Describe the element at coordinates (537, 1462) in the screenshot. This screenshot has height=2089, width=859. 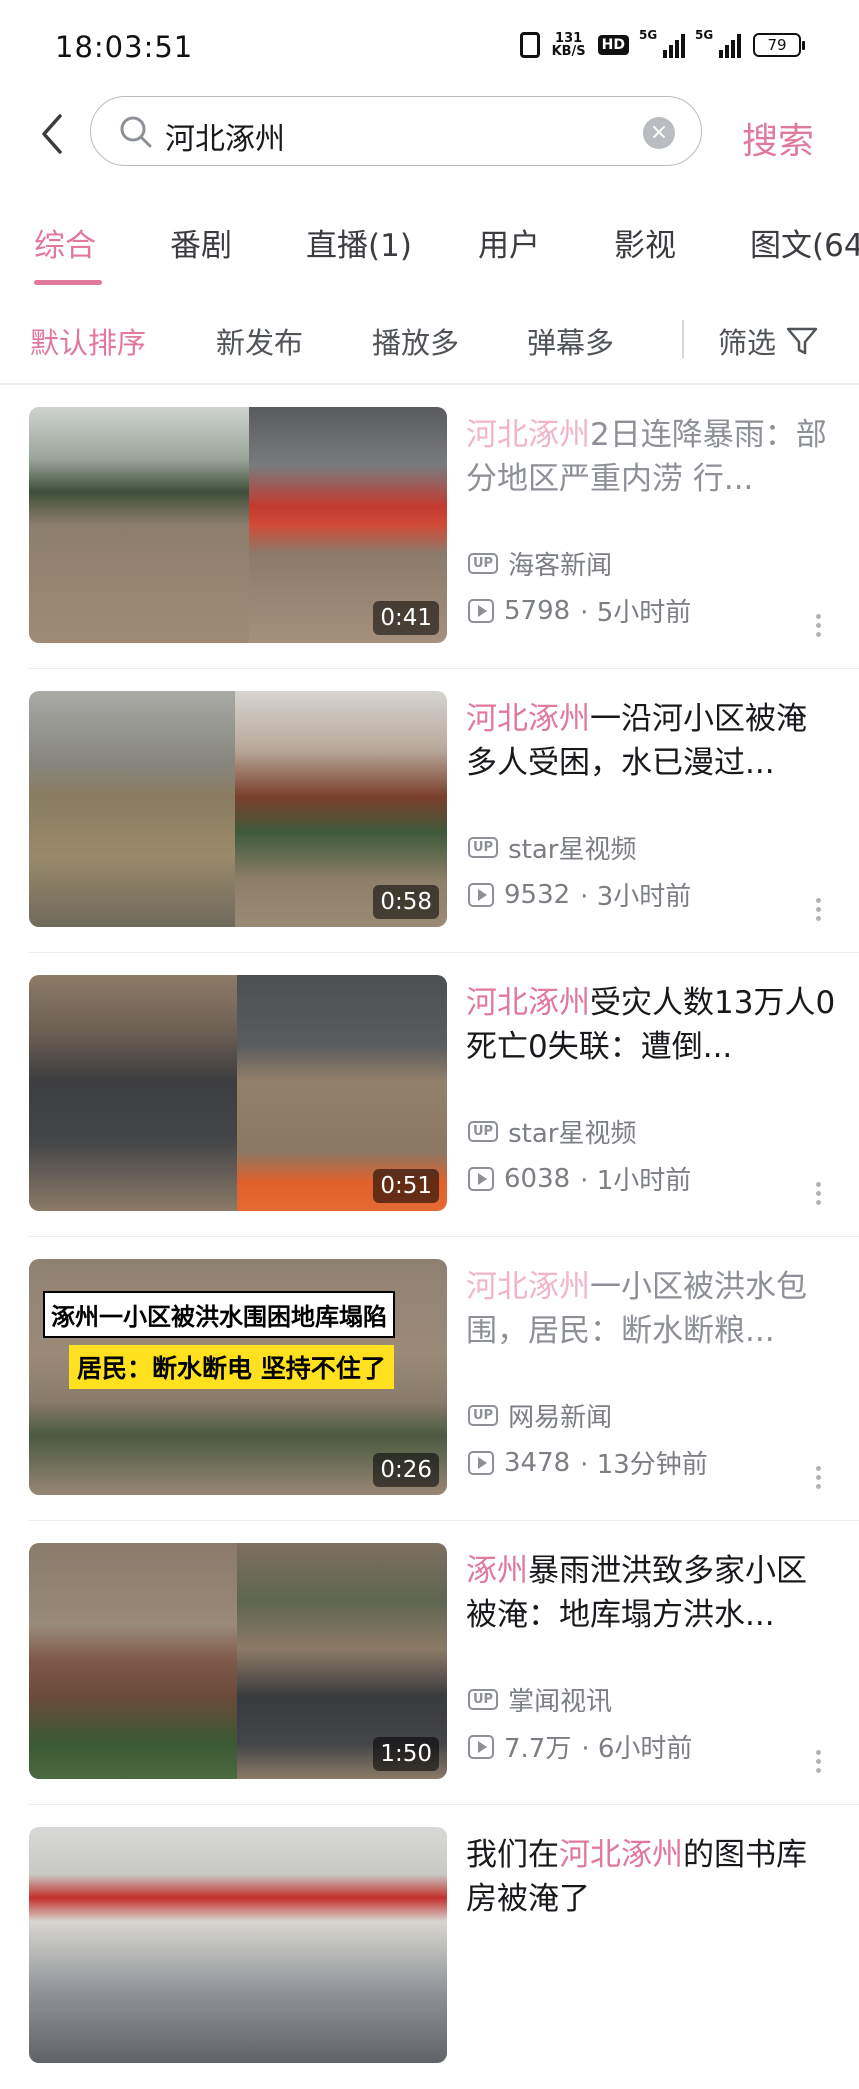
I see `view-count: 3478` at that location.